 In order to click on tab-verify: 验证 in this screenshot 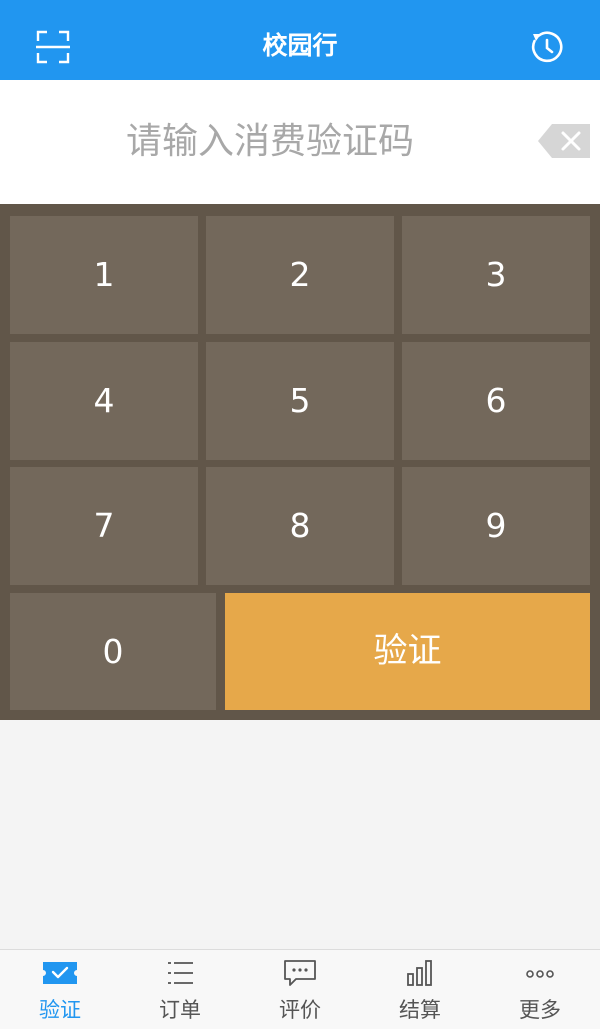, I will do `click(60, 989)`.